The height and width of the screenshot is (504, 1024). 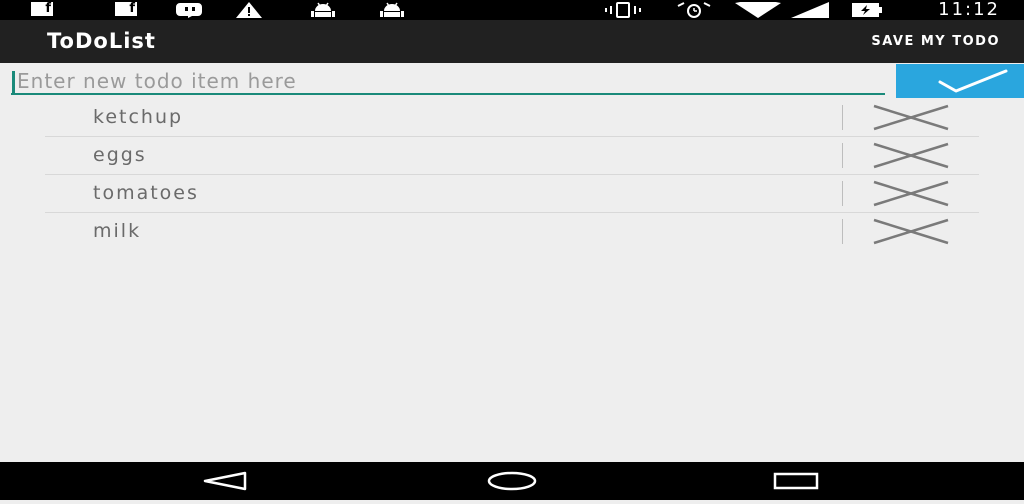 I want to click on todo-item-label: ketchup, so click(x=138, y=117).